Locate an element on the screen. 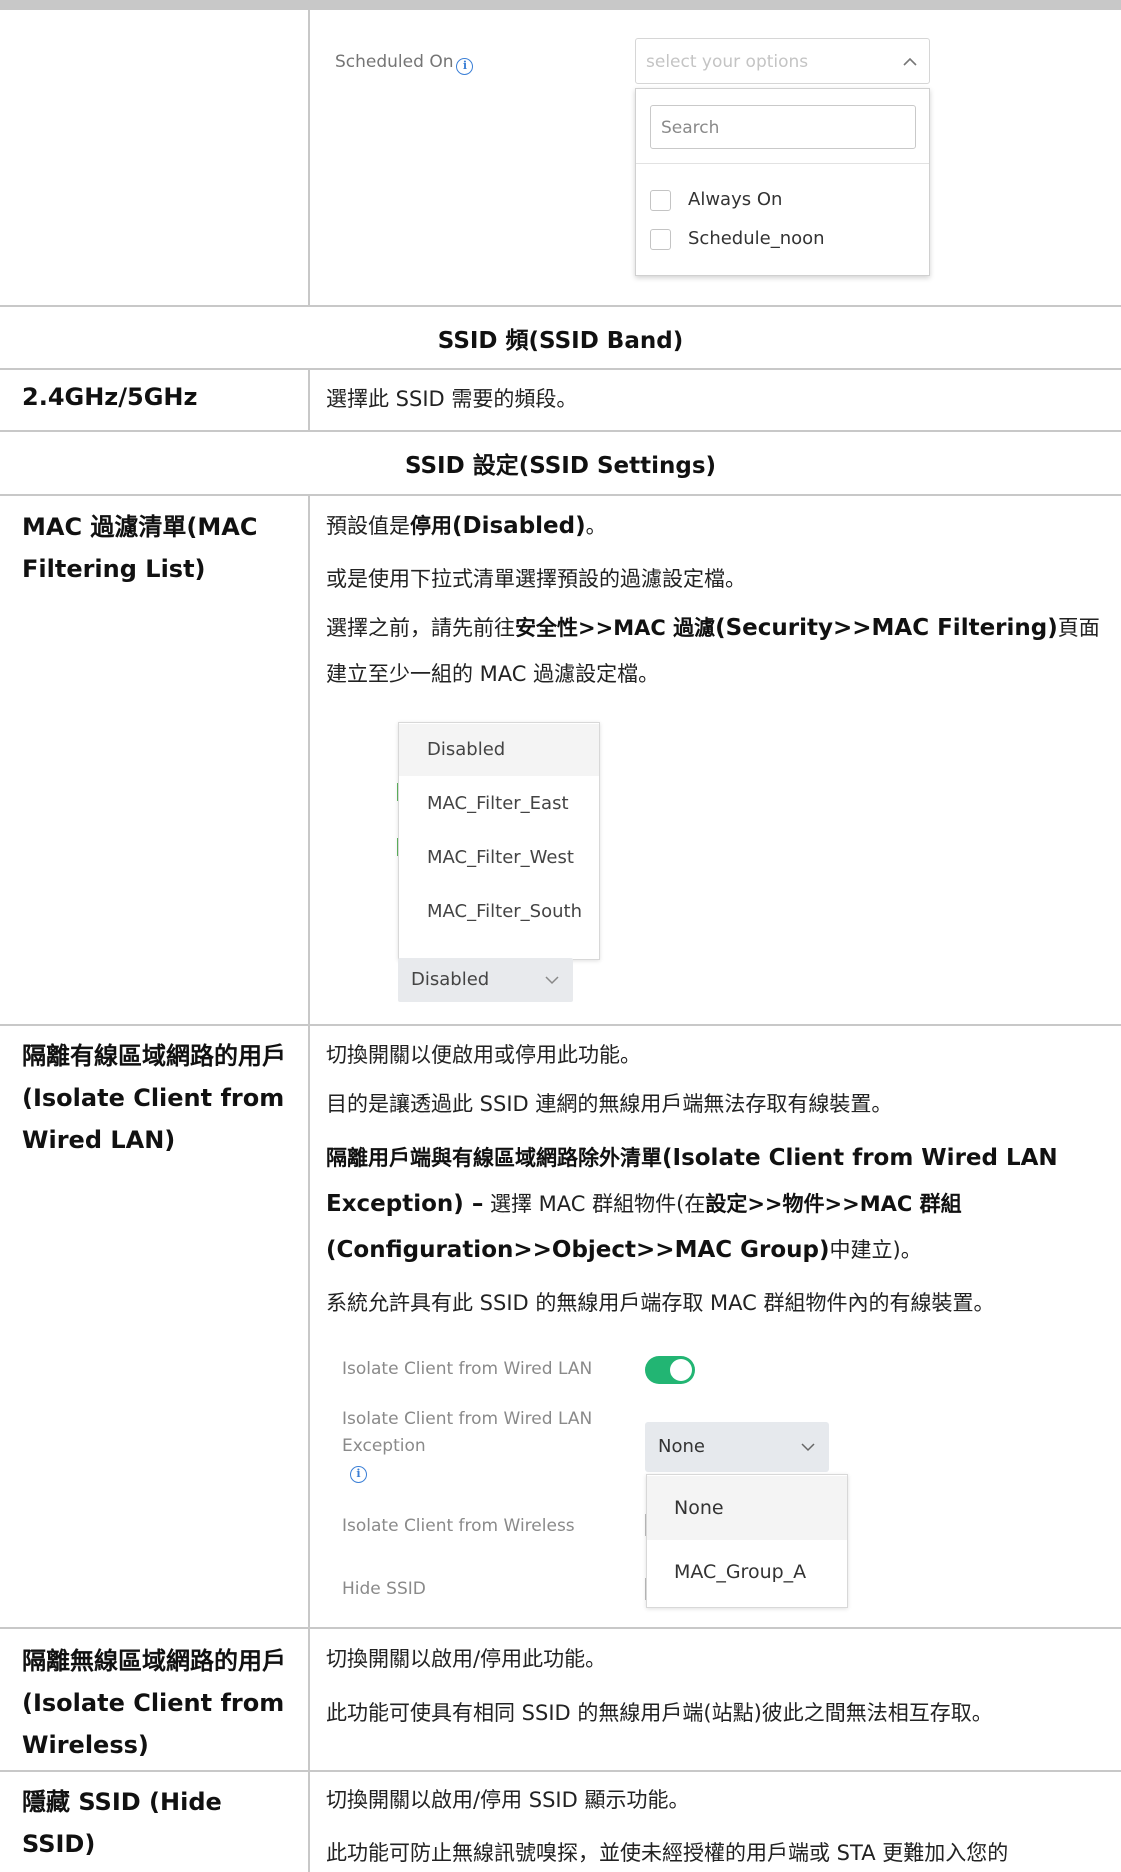  exception-dropdown: None MAC_Group_A is located at coordinates (747, 1541).